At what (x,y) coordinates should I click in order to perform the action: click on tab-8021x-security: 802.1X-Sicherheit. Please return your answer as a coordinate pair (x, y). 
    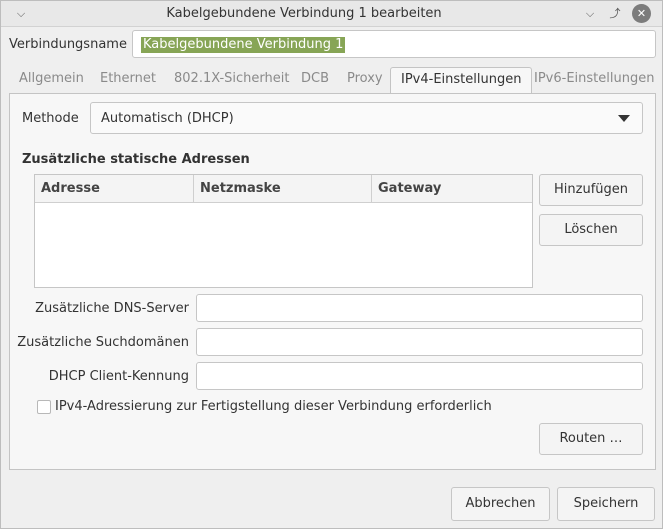
    Looking at the image, I should click on (231, 78).